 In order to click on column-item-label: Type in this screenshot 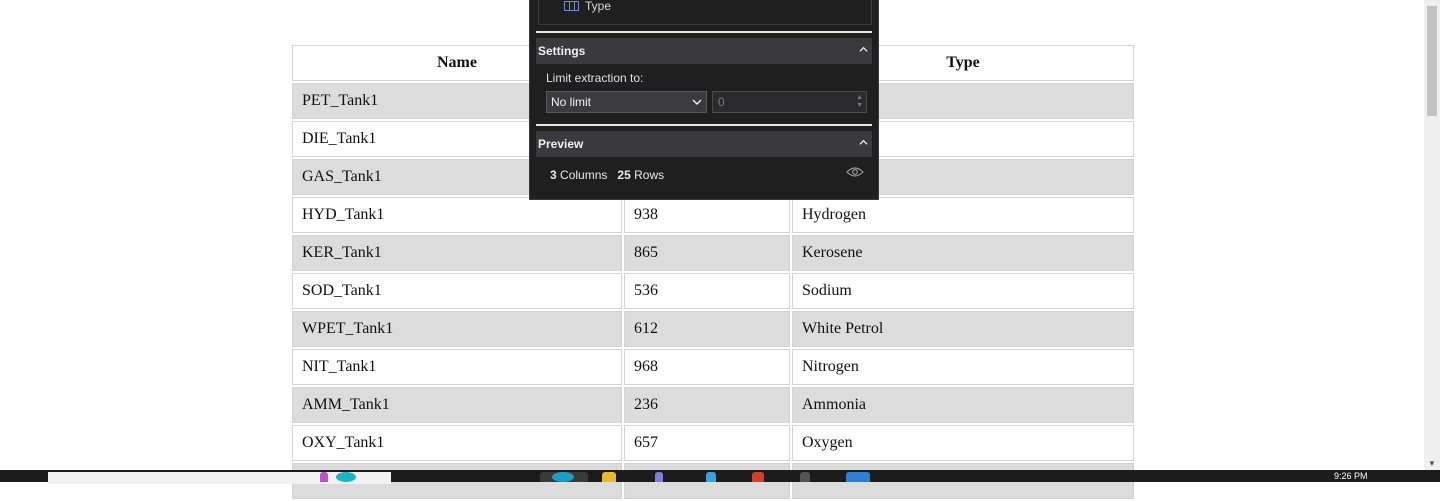, I will do `click(598, 6)`.